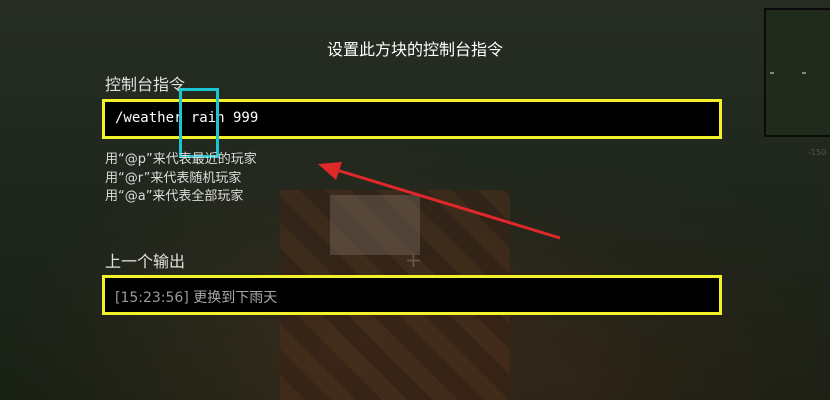 Image resolution: width=830 pixels, height=400 pixels. Describe the element at coordinates (330, 171) in the screenshot. I see `arrow-head` at that location.